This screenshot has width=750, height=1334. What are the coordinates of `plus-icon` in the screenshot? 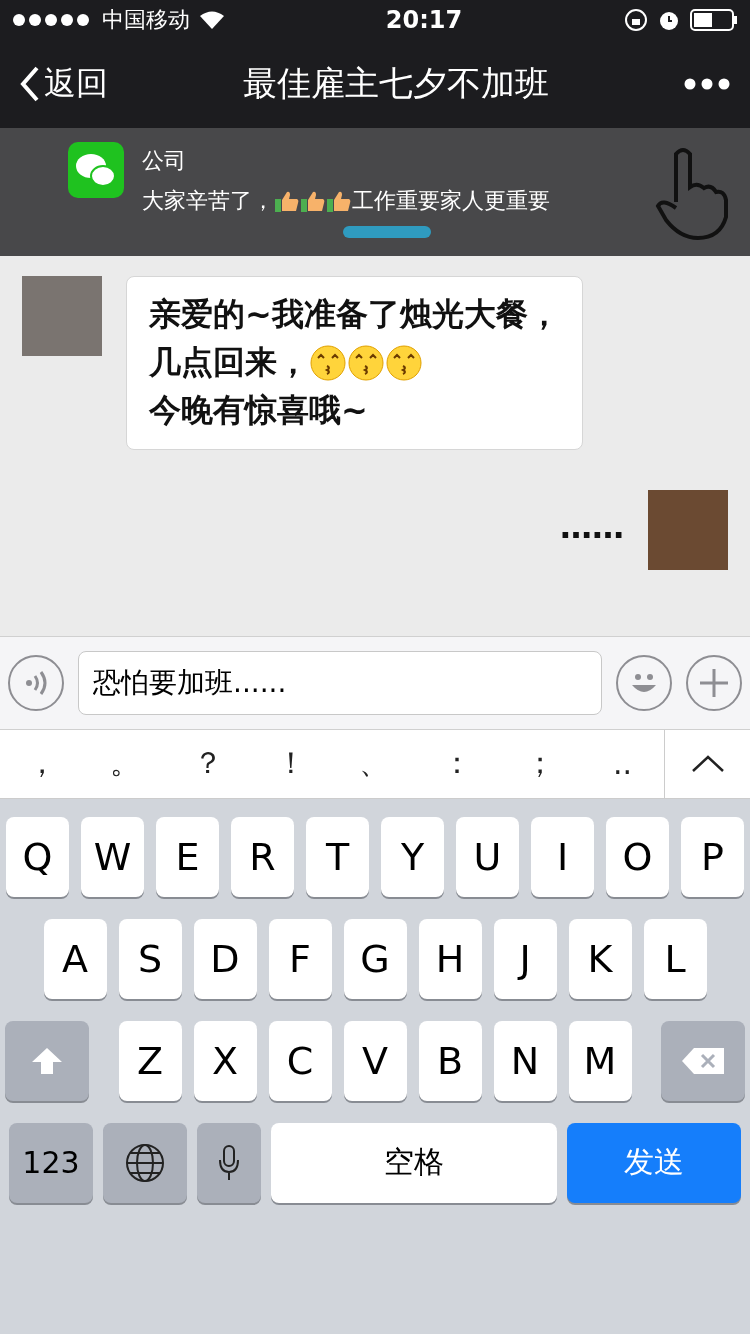 It's located at (714, 682).